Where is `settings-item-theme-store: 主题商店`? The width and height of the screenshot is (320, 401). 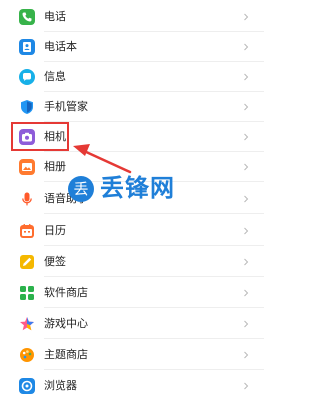
settings-item-theme-store: 主题商店 is located at coordinates (132, 355).